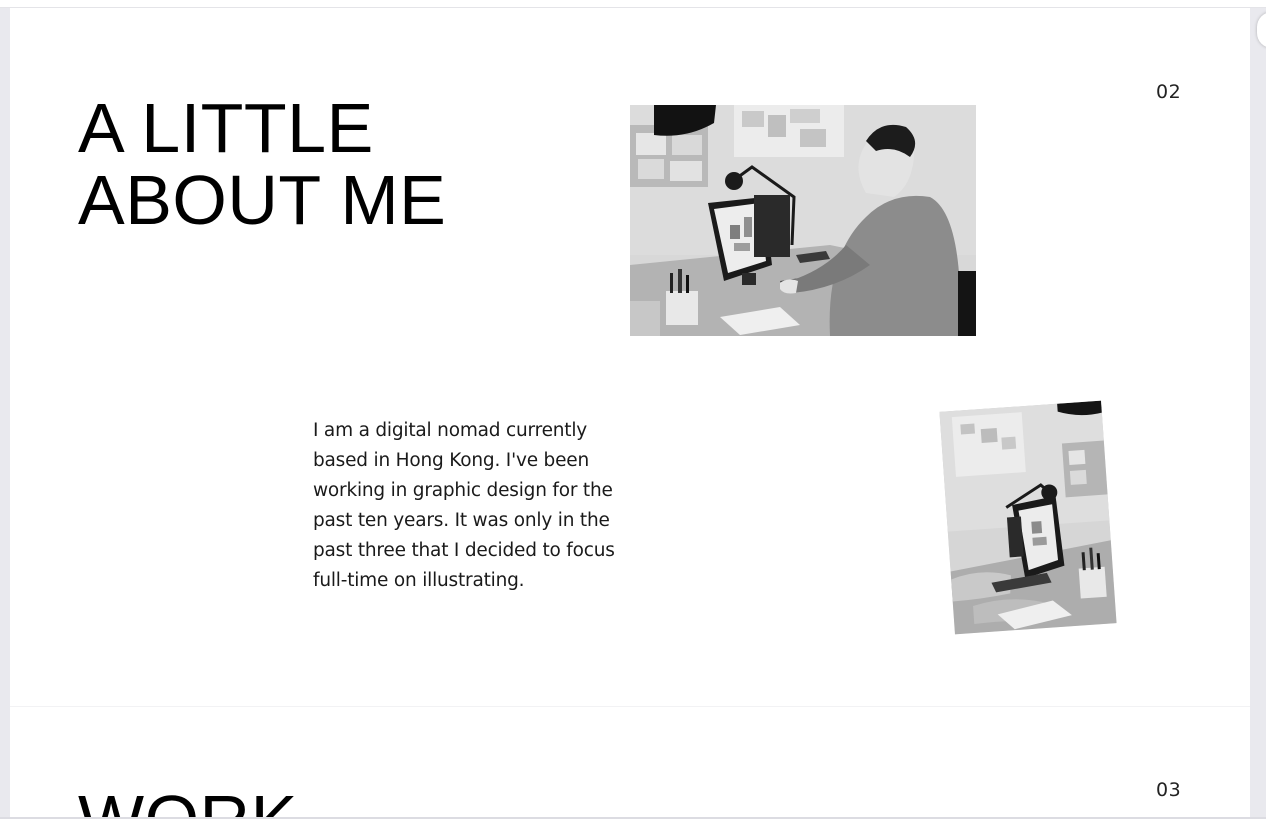  I want to click on desk-detail-image, so click(1028, 517).